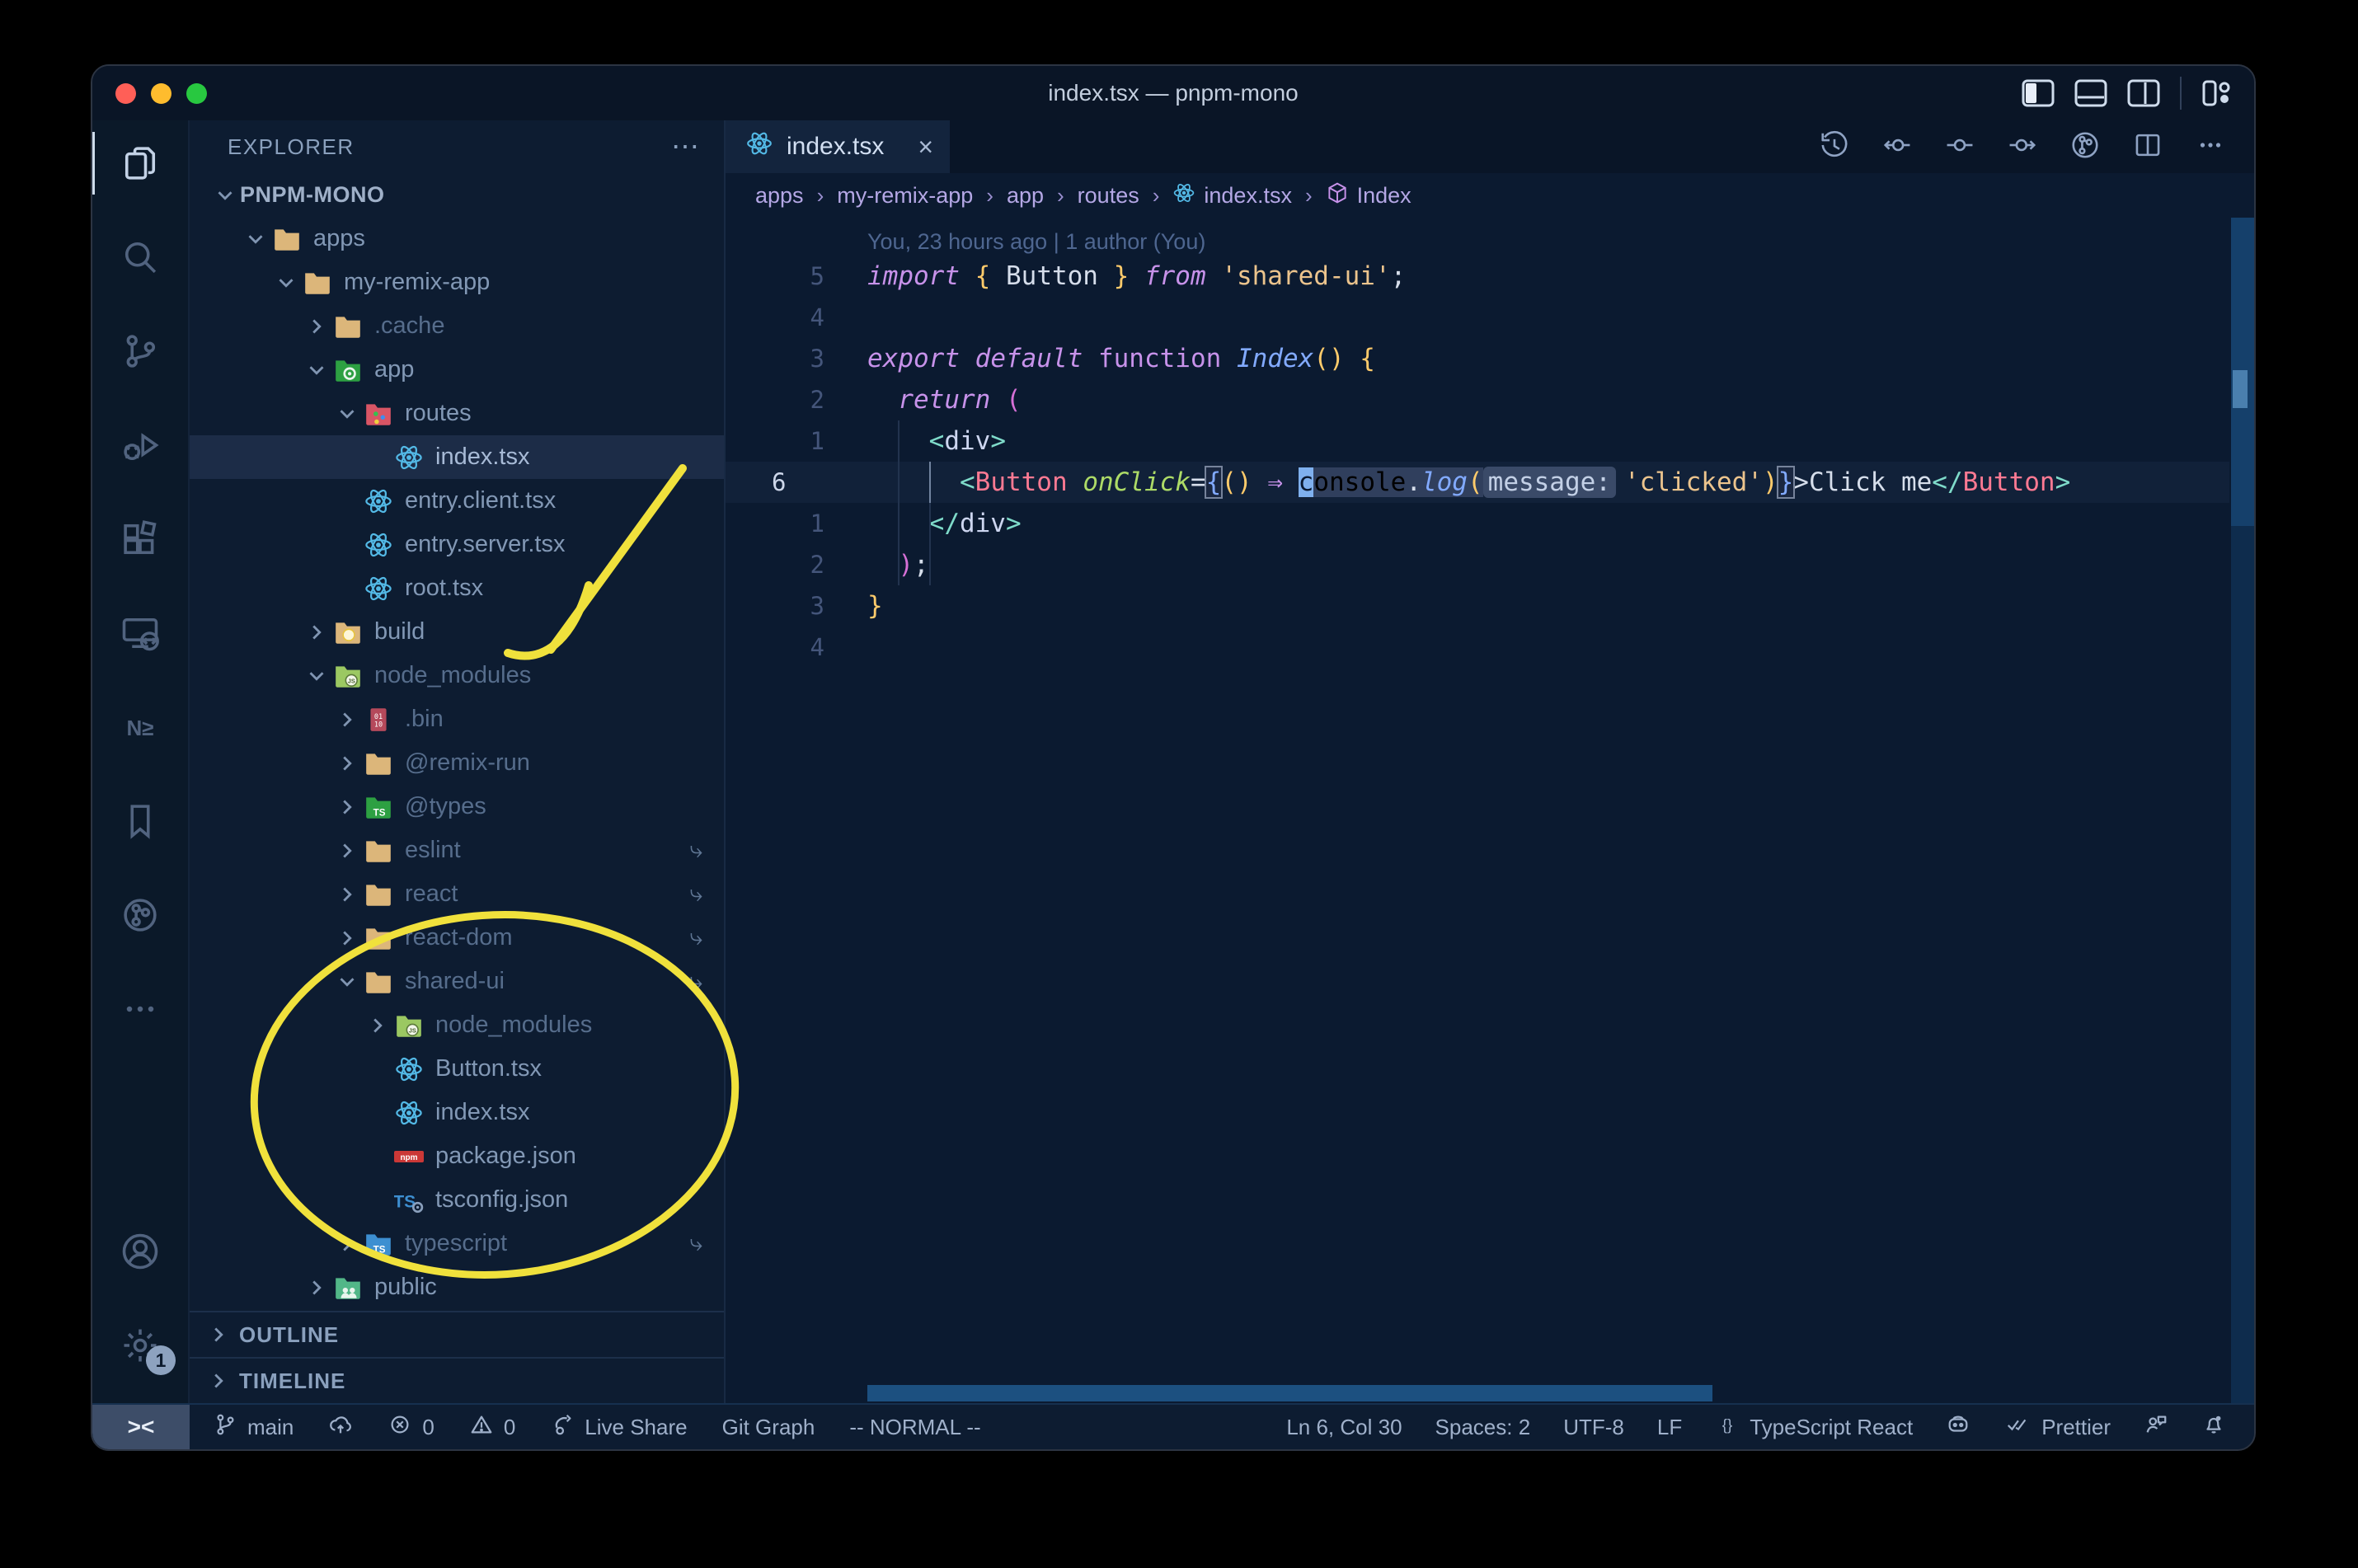  What do you see at coordinates (141, 1345) in the screenshot?
I see `activity-settings-icon: 1` at bounding box center [141, 1345].